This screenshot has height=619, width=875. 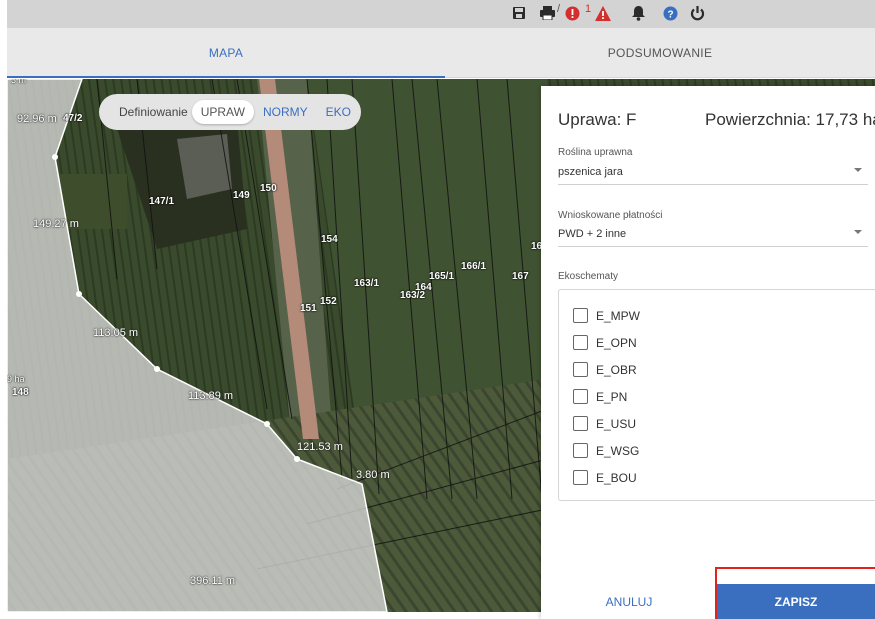 I want to click on payments-select: PWD + 2 inne, so click(x=713, y=237).